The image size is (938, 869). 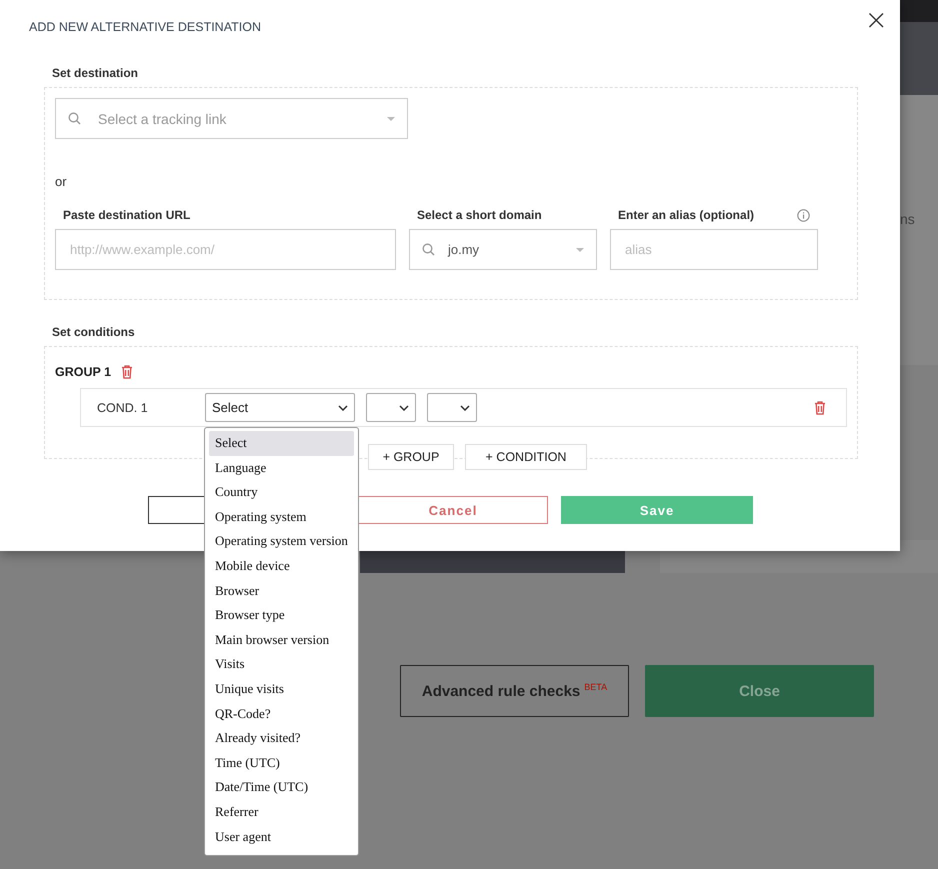 What do you see at coordinates (411, 457) in the screenshot?
I see `add-group-button: + GROUP` at bounding box center [411, 457].